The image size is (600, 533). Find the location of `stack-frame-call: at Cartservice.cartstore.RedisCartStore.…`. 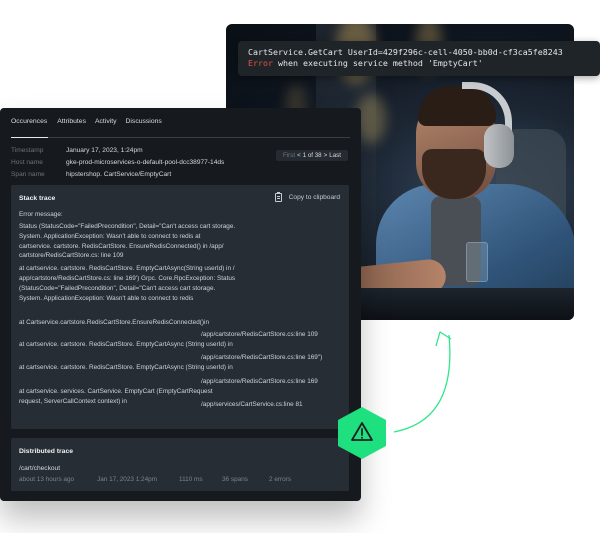

stack-frame-call: at Cartservice.cartstore.RedisCartStore.… is located at coordinates (114, 322).